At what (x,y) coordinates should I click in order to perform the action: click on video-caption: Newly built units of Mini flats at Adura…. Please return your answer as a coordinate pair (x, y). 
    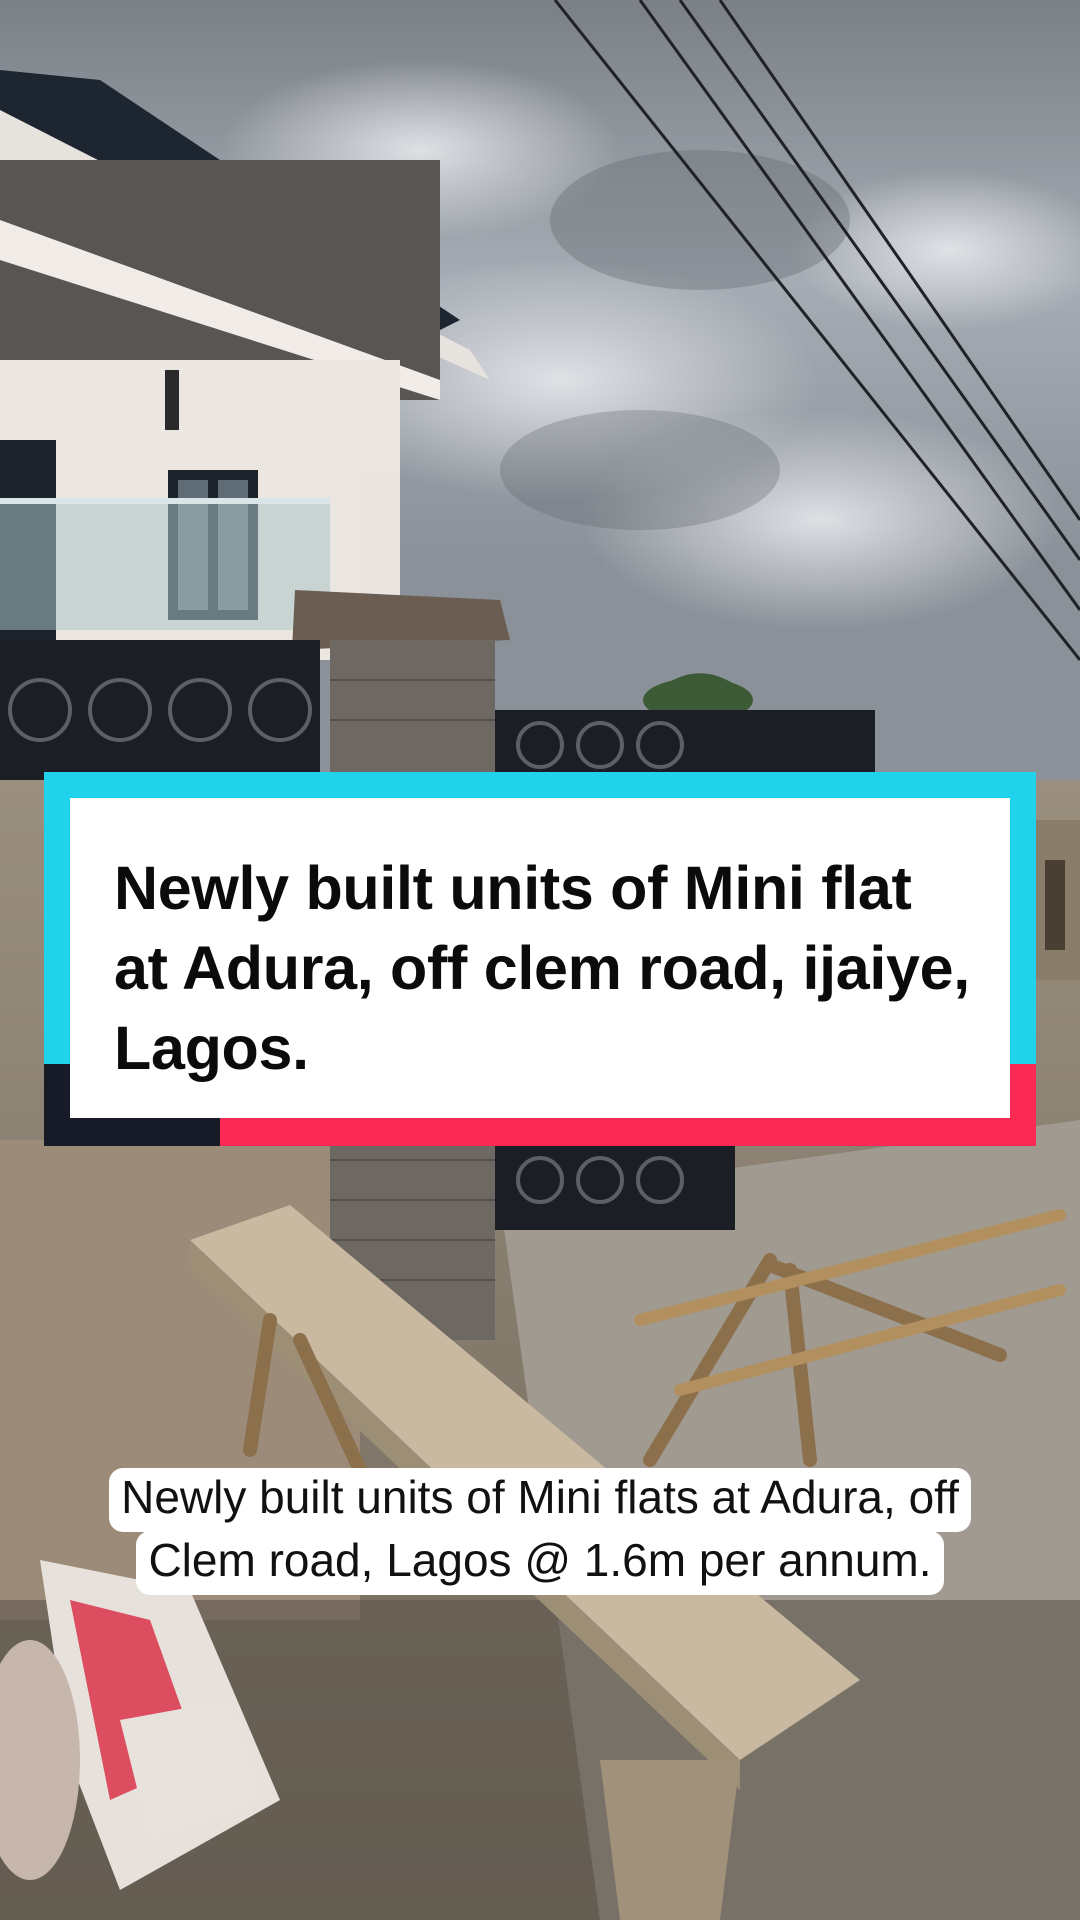
    Looking at the image, I should click on (540, 1530).